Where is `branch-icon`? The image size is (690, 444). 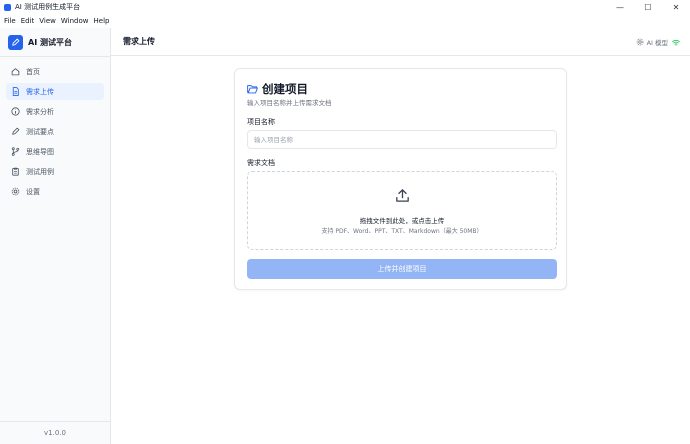 branch-icon is located at coordinates (15, 151).